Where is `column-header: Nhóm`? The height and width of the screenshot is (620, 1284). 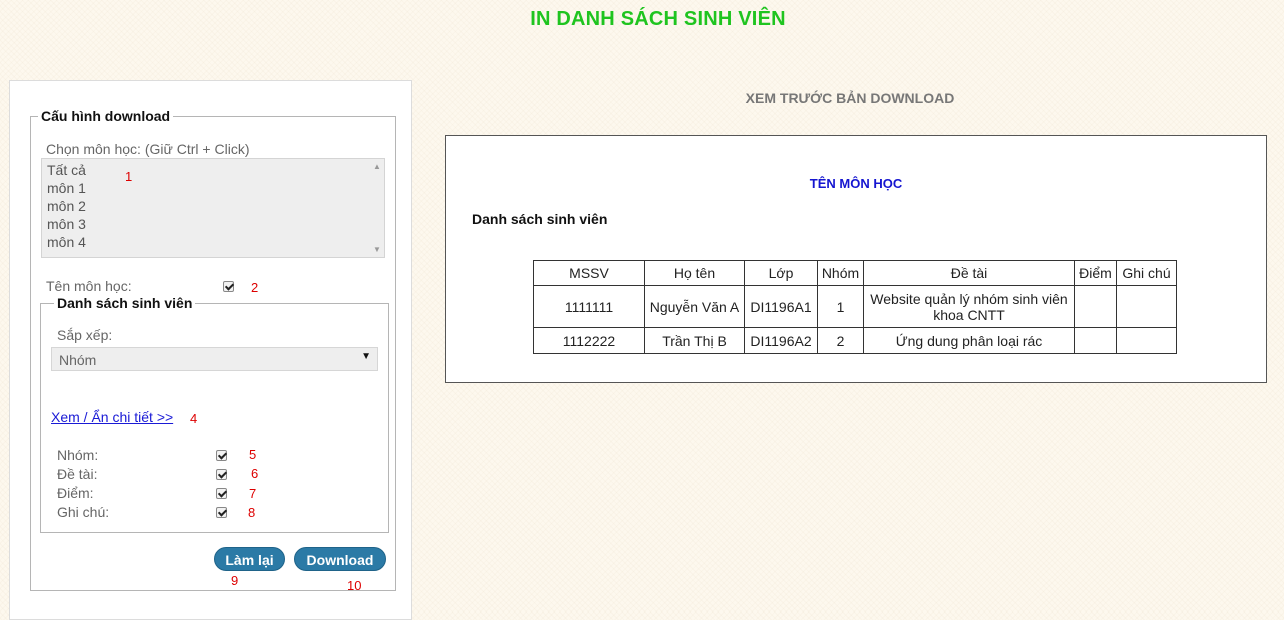 column-header: Nhóm is located at coordinates (840, 273).